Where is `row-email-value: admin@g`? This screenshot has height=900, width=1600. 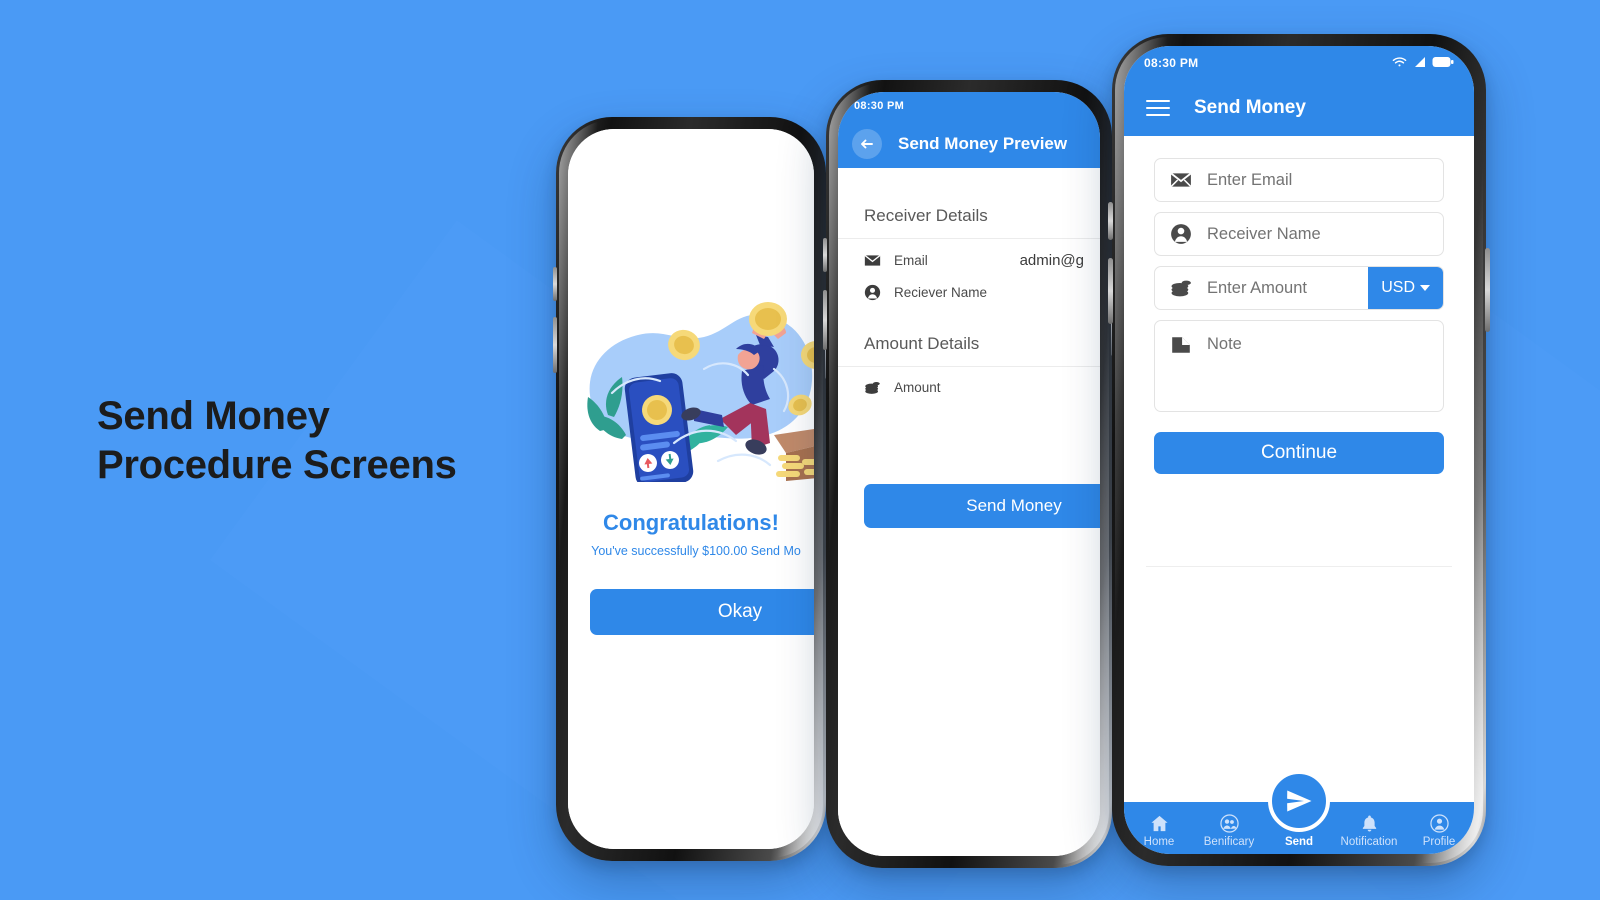 row-email-value: admin@g is located at coordinates (1051, 260).